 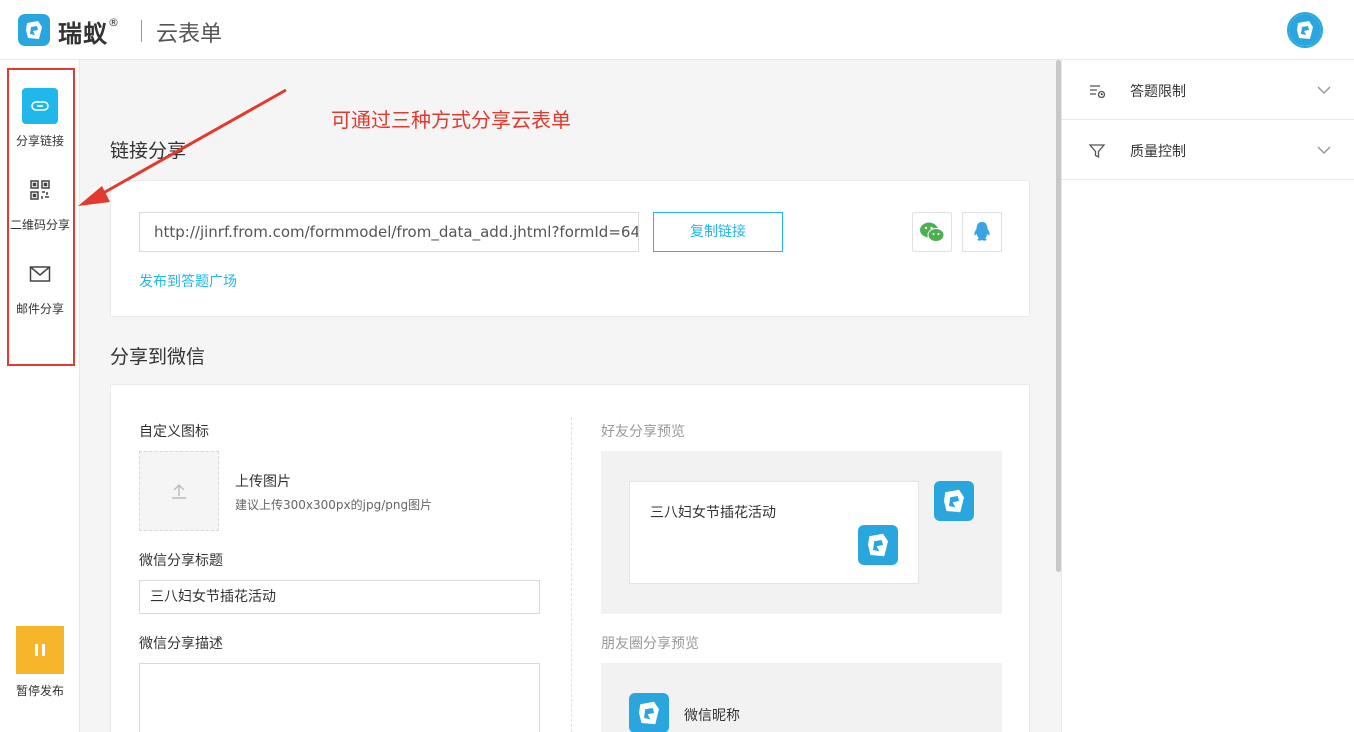 I want to click on wechat-share-button, so click(x=932, y=232).